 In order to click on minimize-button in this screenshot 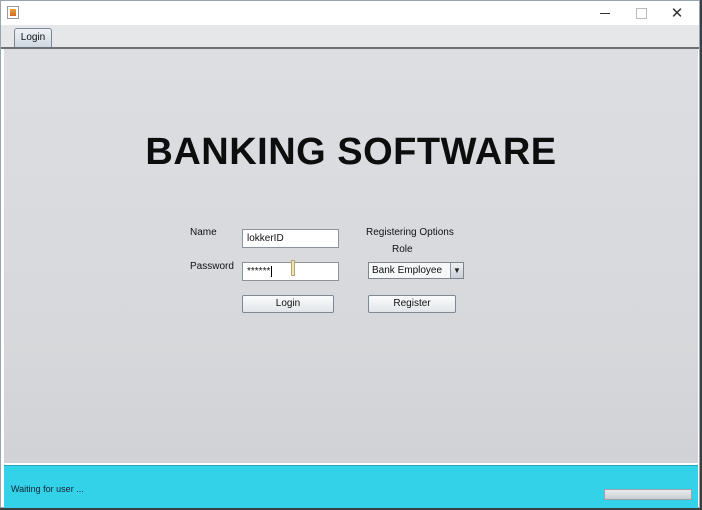, I will do `click(605, 13)`.